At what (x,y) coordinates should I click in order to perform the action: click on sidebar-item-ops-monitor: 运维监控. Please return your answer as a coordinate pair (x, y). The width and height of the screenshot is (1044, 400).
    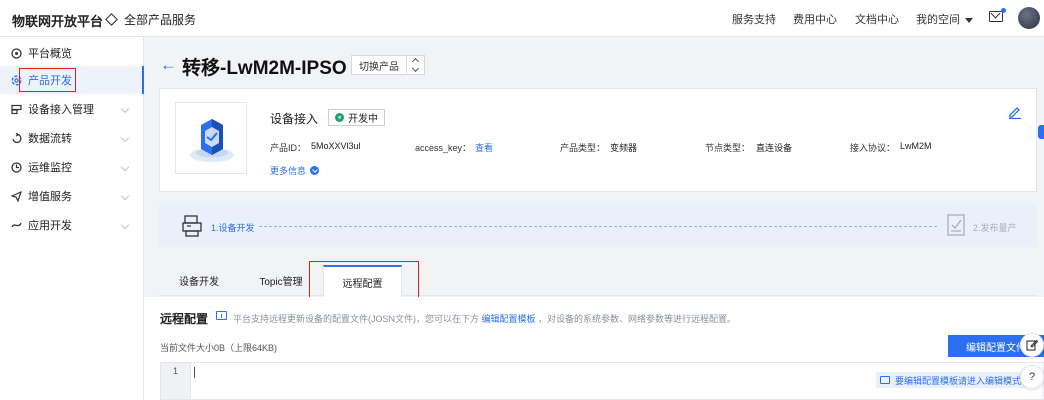
    Looking at the image, I should click on (72, 167).